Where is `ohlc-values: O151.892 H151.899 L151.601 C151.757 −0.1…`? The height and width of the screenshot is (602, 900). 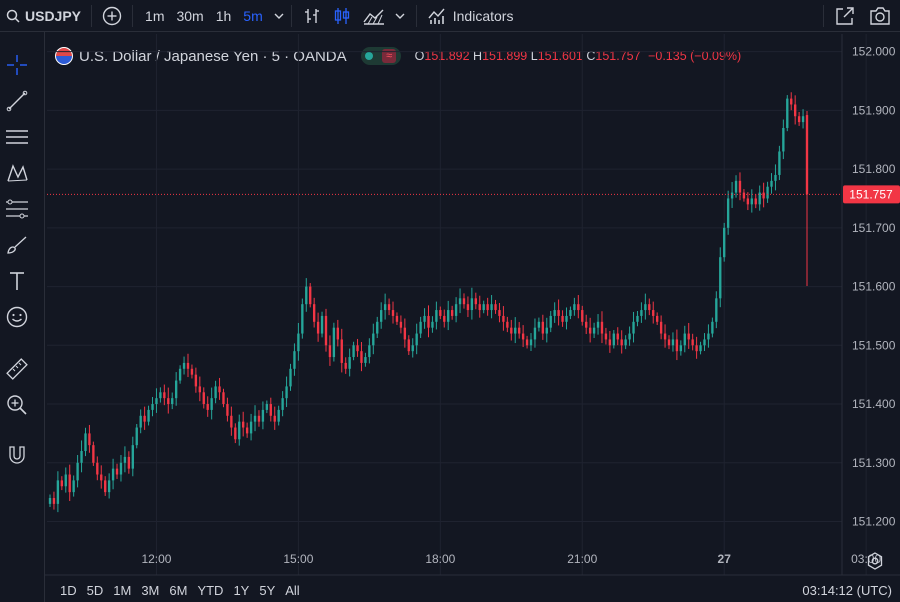
ohlc-values: O151.892 H151.899 L151.601 C151.757 −0.1… is located at coordinates (578, 56).